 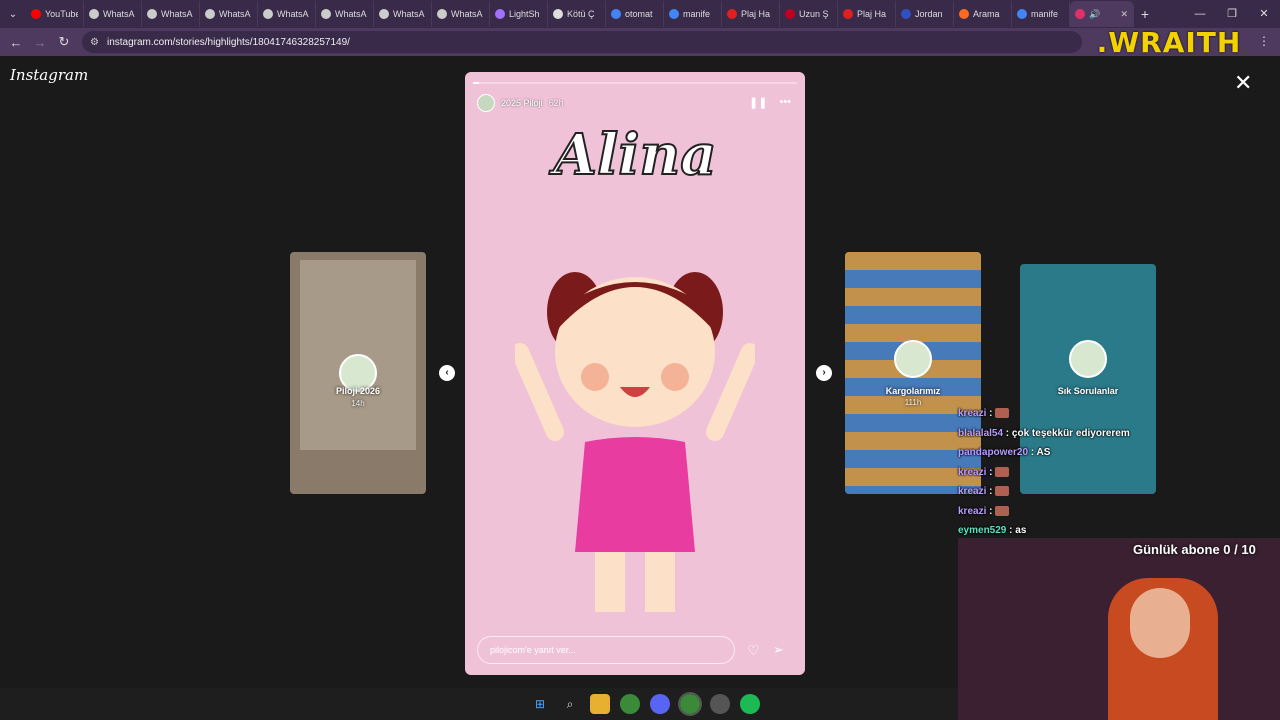 What do you see at coordinates (720, 704) in the screenshot?
I see `obs-icon` at bounding box center [720, 704].